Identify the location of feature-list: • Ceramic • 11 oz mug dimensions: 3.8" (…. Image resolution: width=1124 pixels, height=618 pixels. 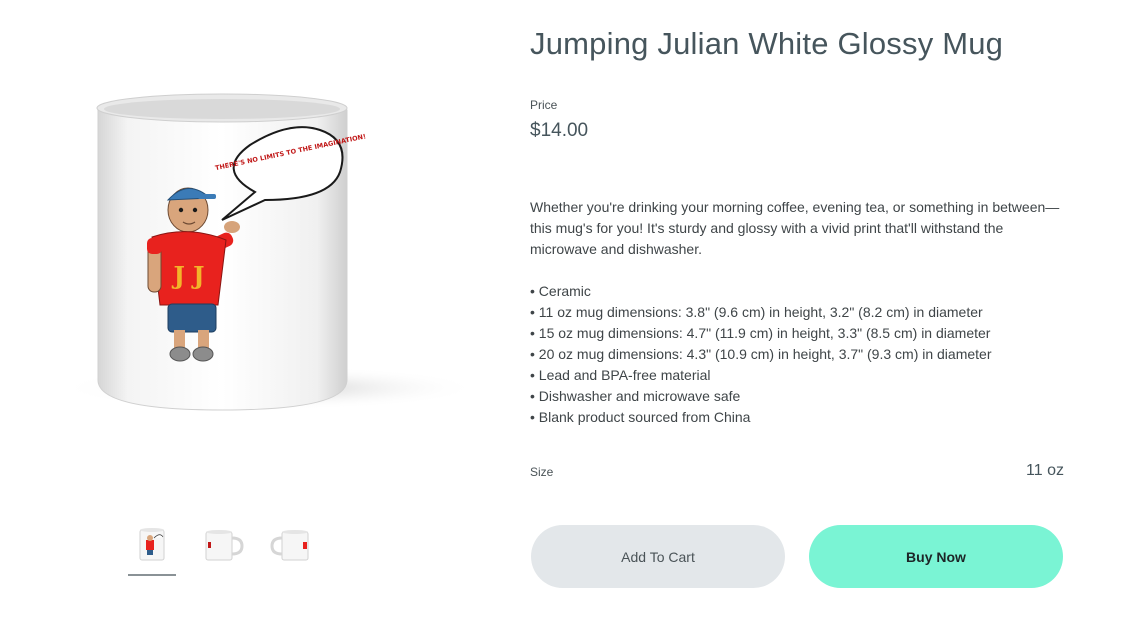
(795, 354).